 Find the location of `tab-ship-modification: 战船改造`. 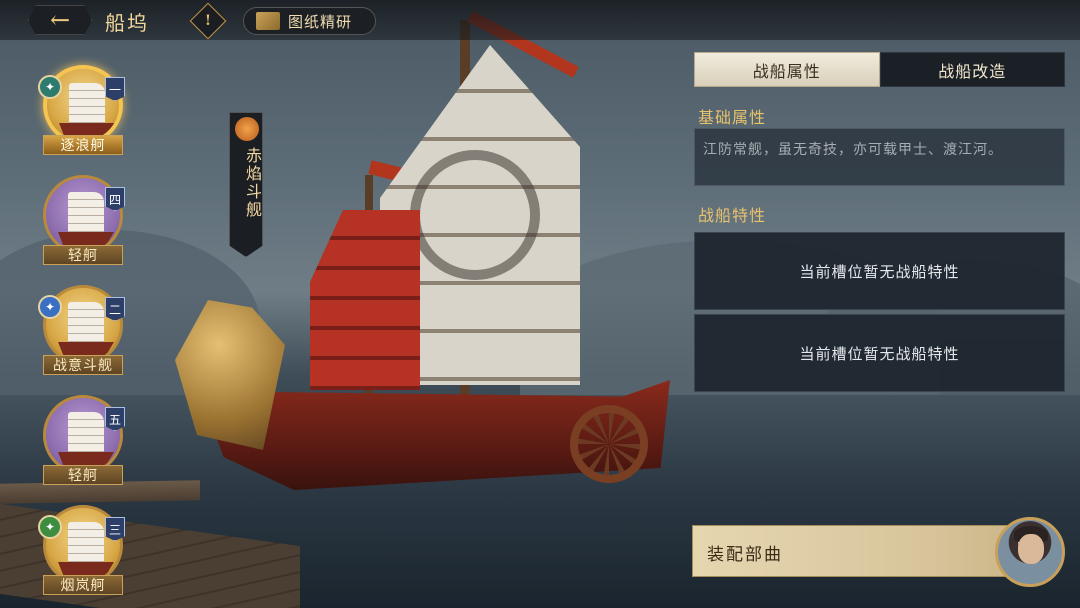

tab-ship-modification: 战船改造 is located at coordinates (972, 69).